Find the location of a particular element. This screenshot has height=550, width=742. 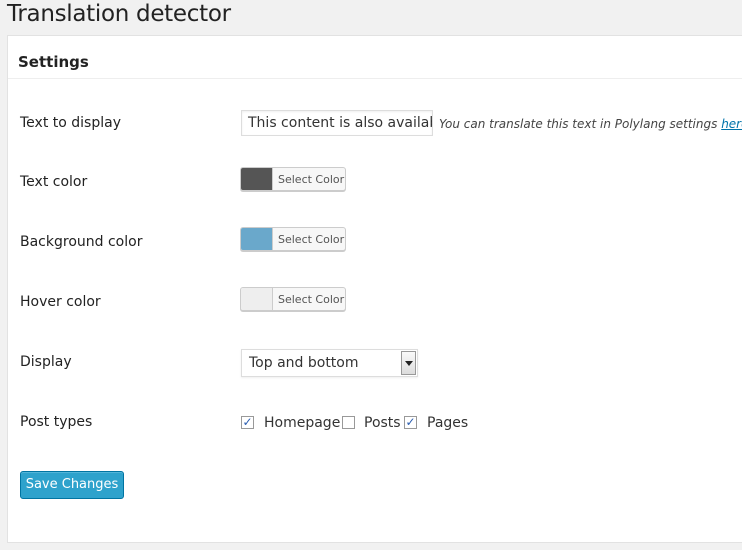

pages-checkbox-label: Pages is located at coordinates (448, 423).